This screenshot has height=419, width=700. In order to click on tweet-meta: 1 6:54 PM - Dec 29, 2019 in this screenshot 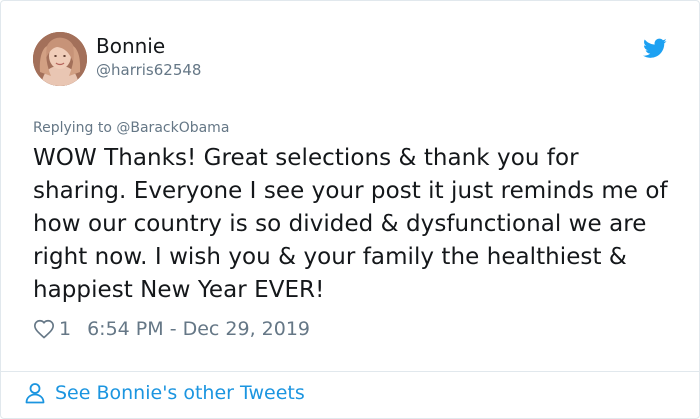, I will do `click(171, 329)`.